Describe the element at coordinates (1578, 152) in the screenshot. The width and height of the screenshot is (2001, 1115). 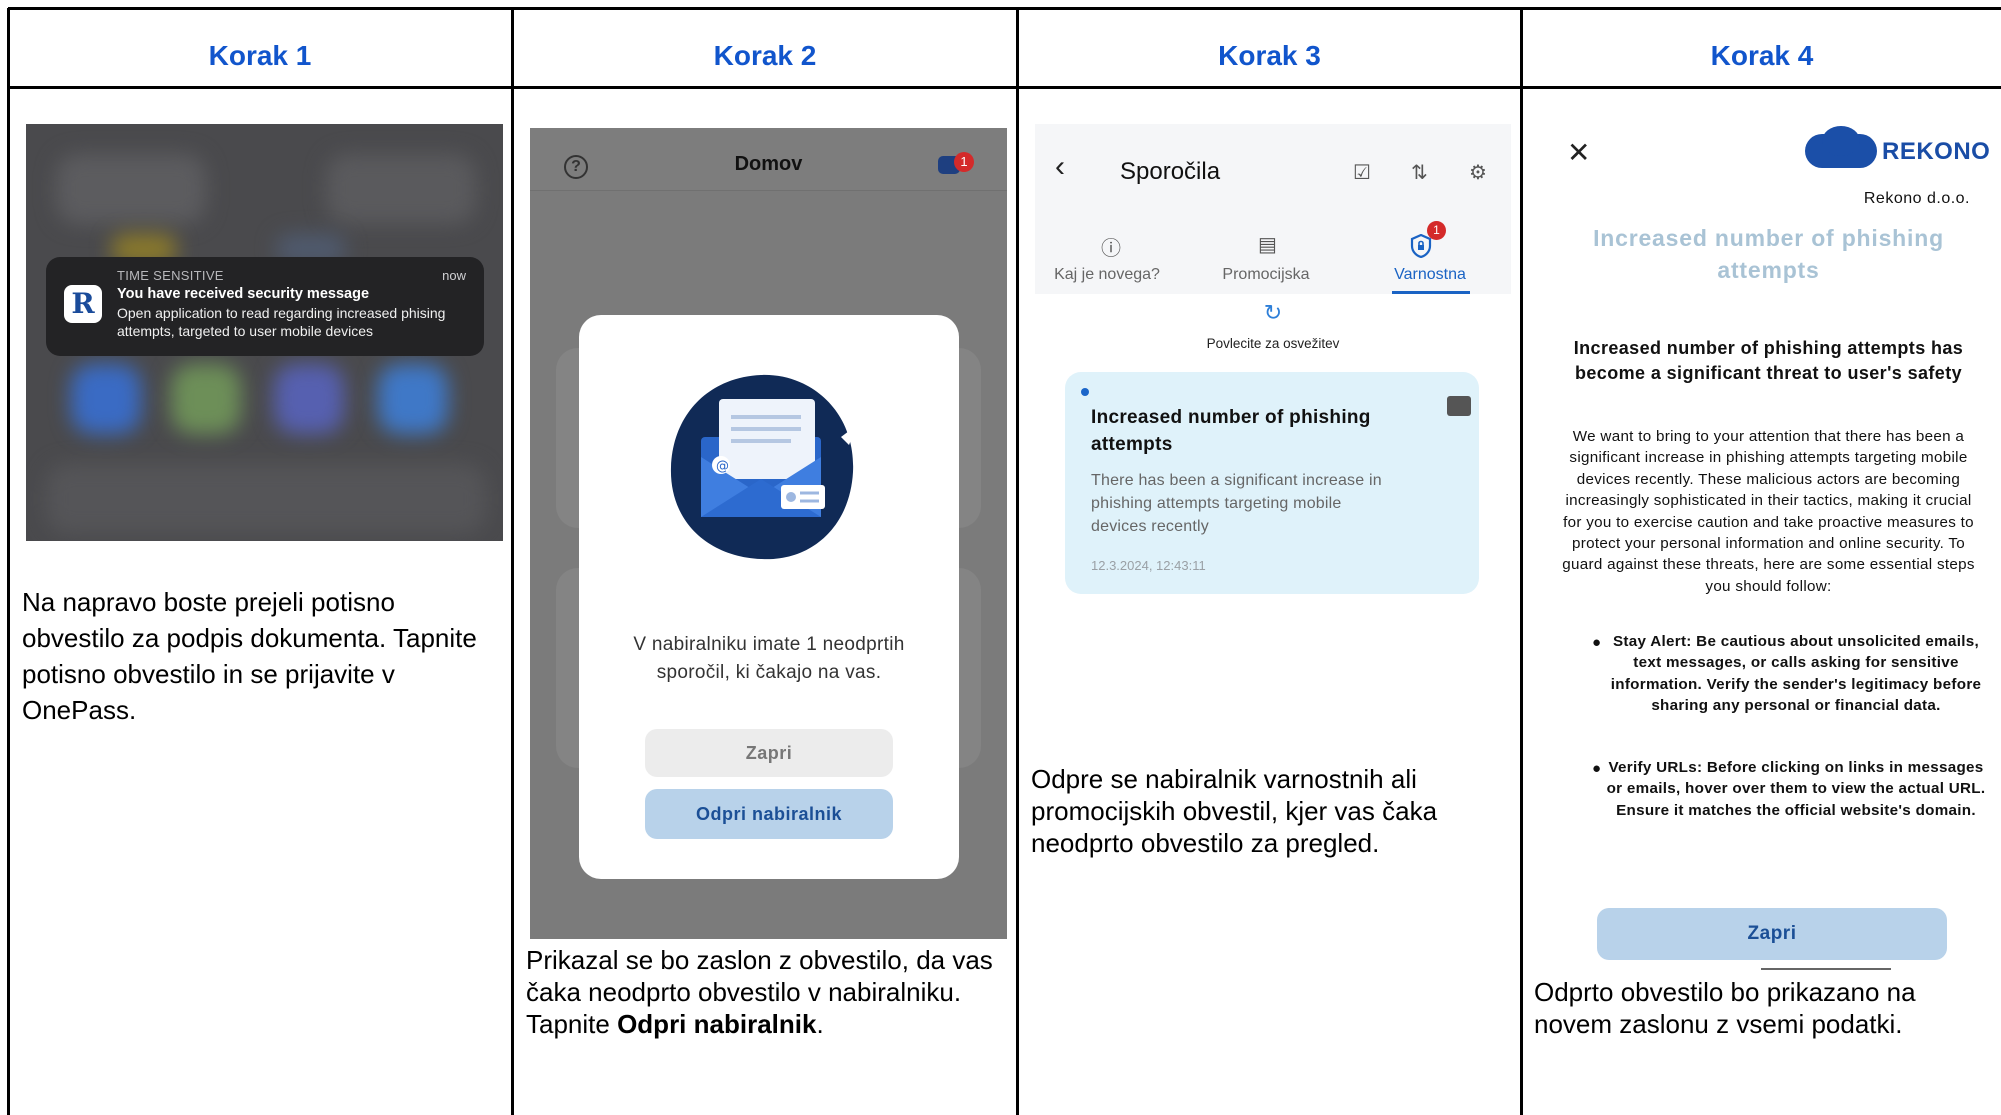
I see `close-icon: ✕` at that location.